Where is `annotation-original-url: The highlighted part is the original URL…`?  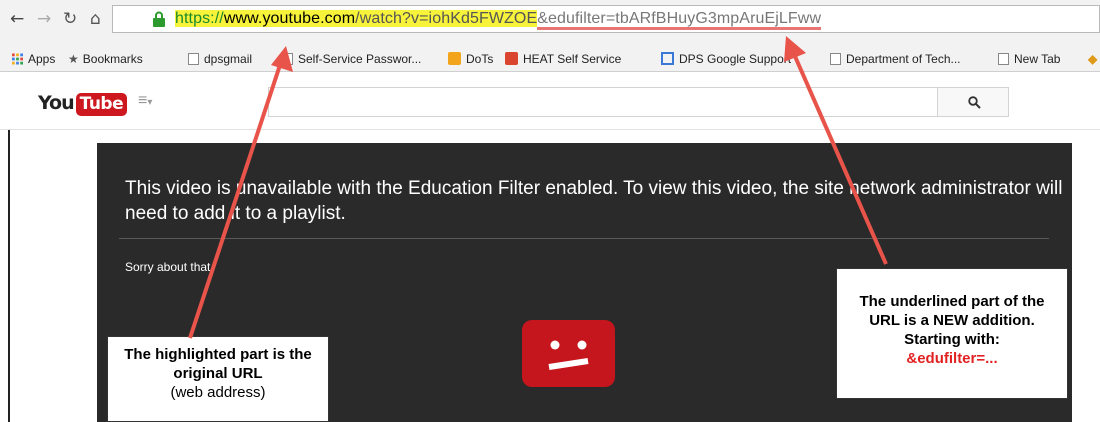 annotation-original-url: The highlighted part is the original URL… is located at coordinates (218, 379).